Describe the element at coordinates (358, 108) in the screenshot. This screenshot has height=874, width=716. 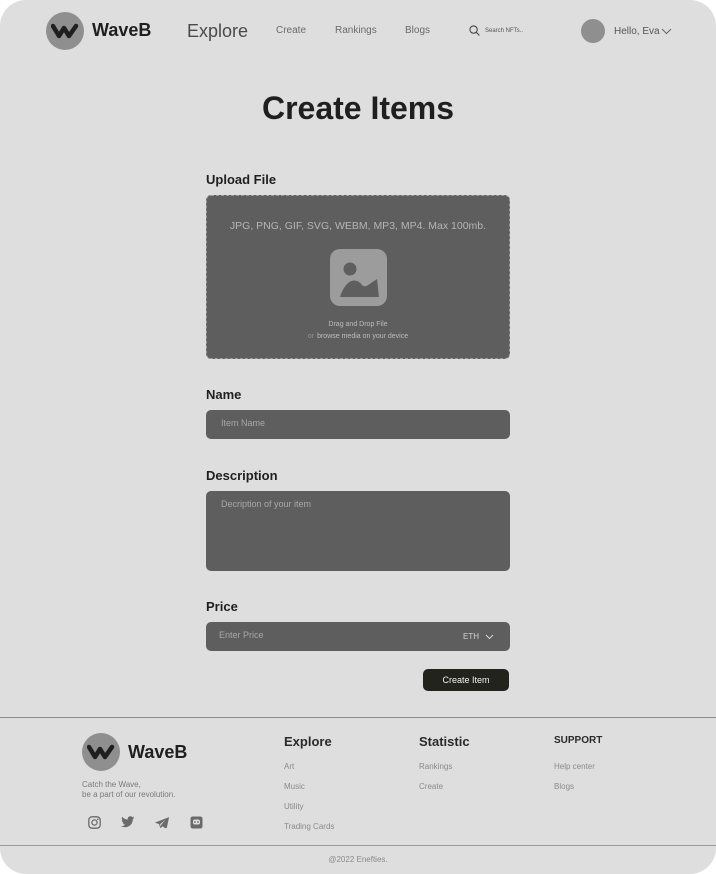
I see `page-title: Create Items` at that location.